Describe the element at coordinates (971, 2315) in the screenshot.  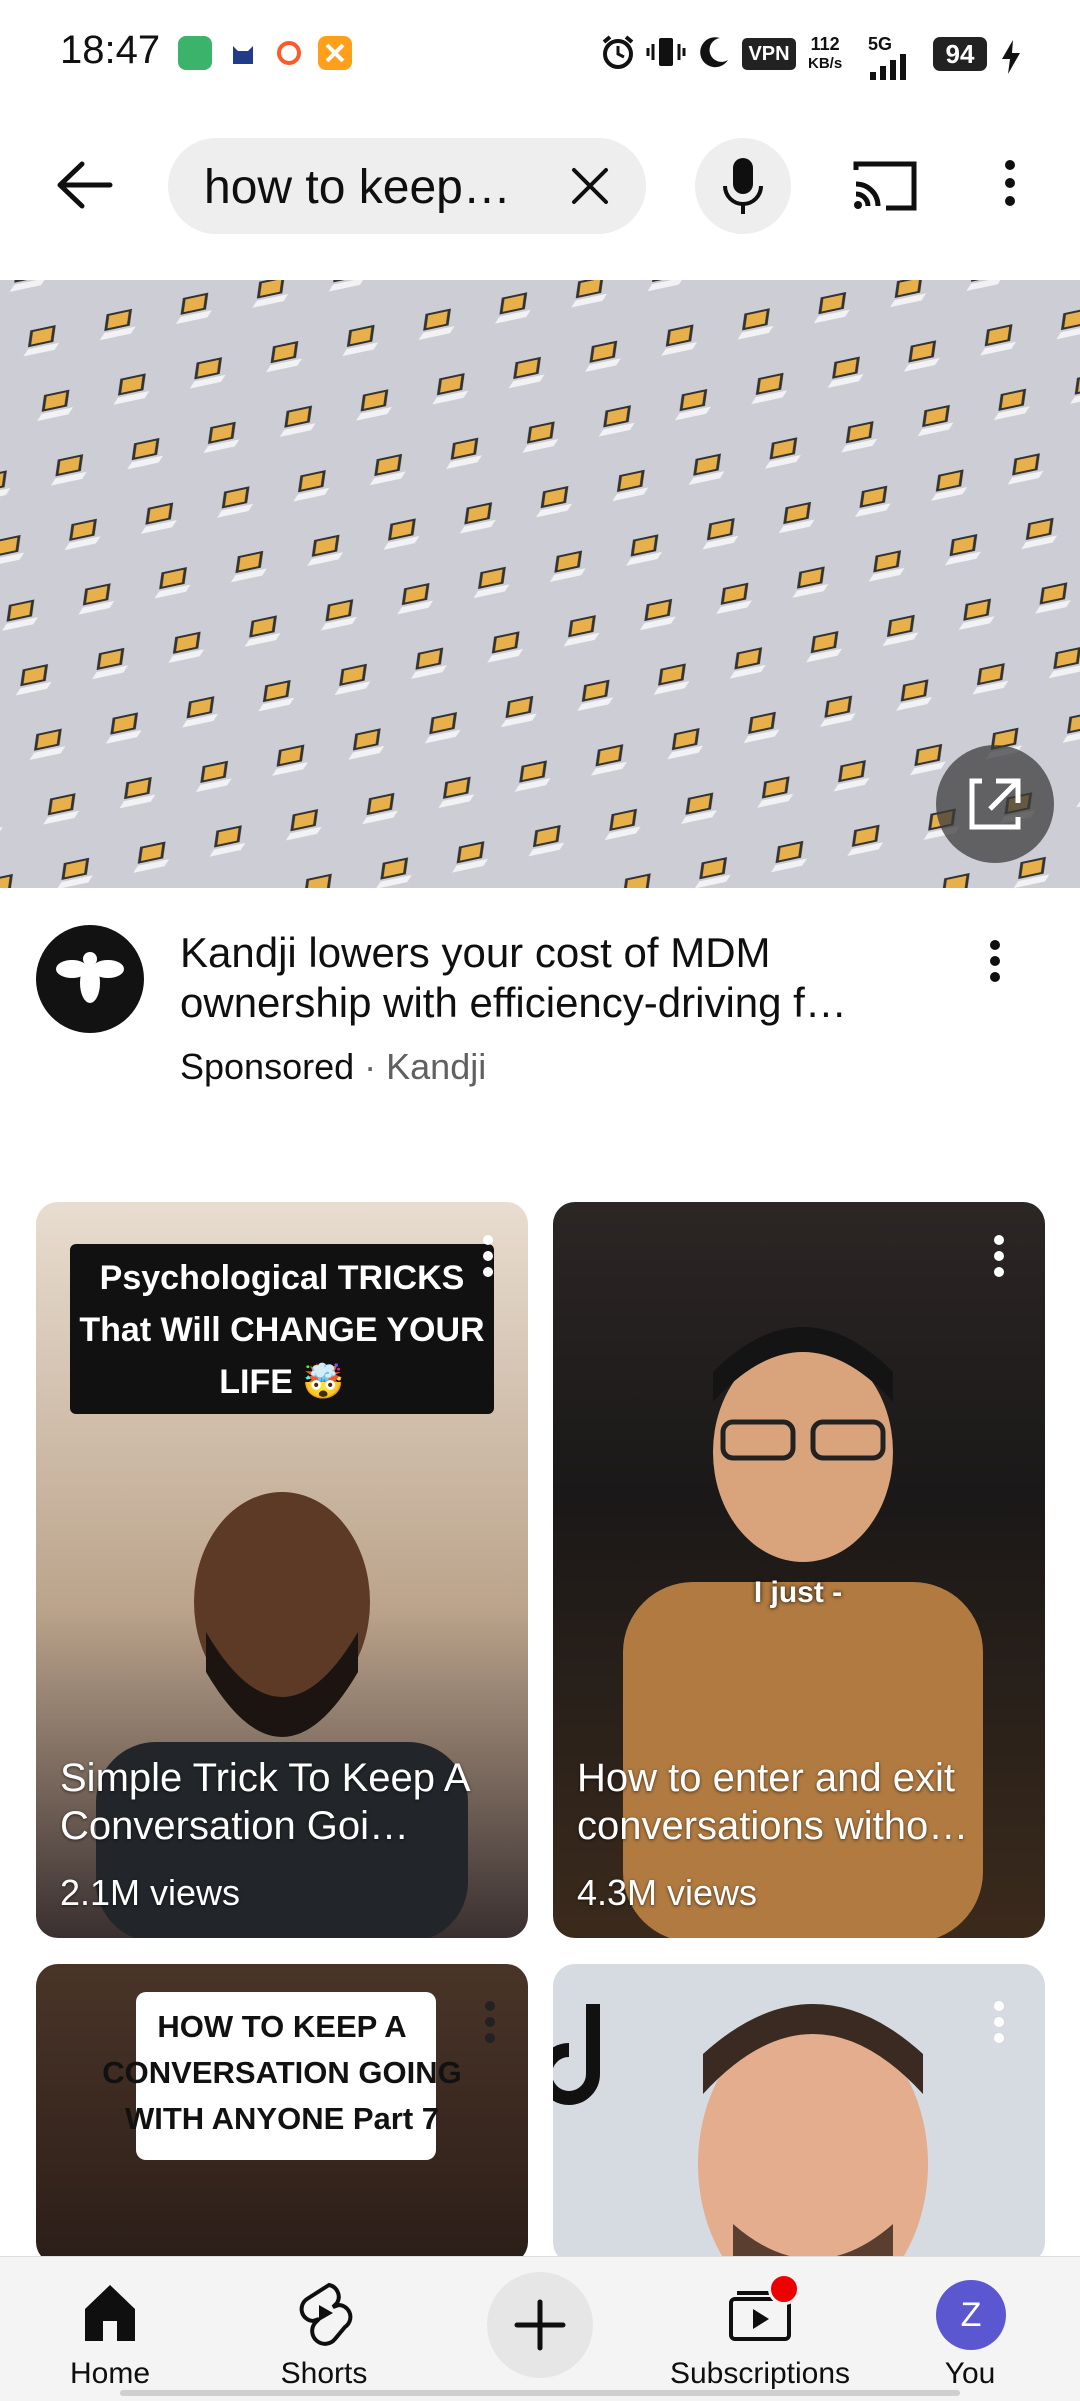
I see `account-avatar: Z` at that location.